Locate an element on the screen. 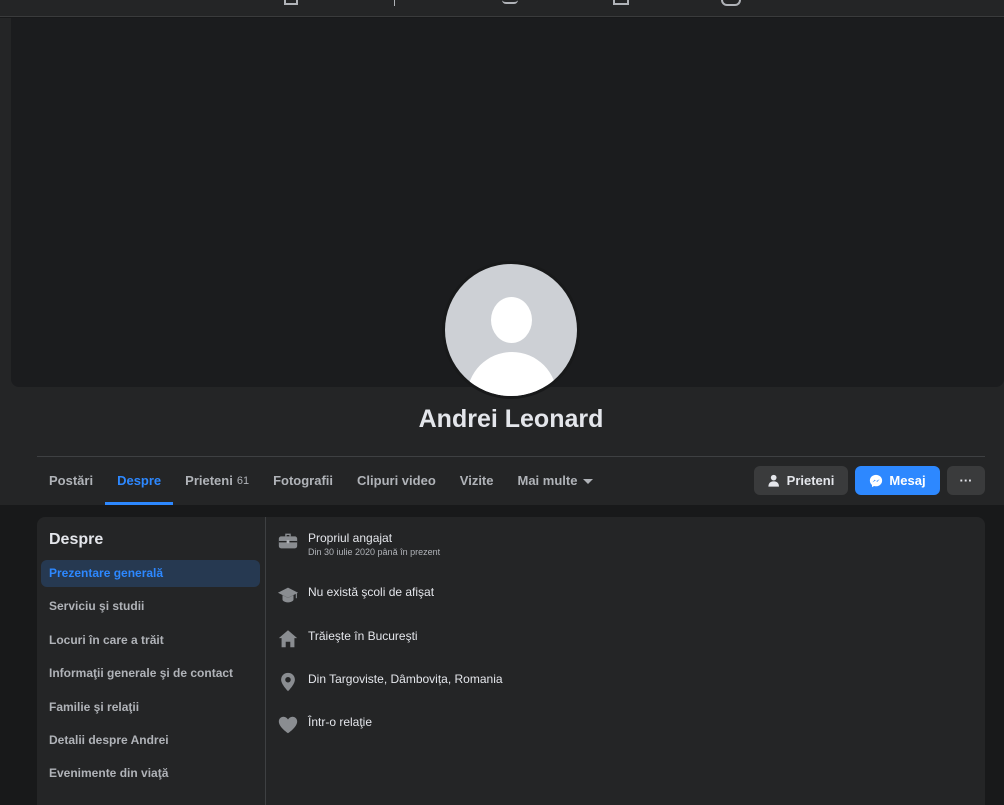 This screenshot has height=805, width=1004. avatar-head is located at coordinates (511, 320).